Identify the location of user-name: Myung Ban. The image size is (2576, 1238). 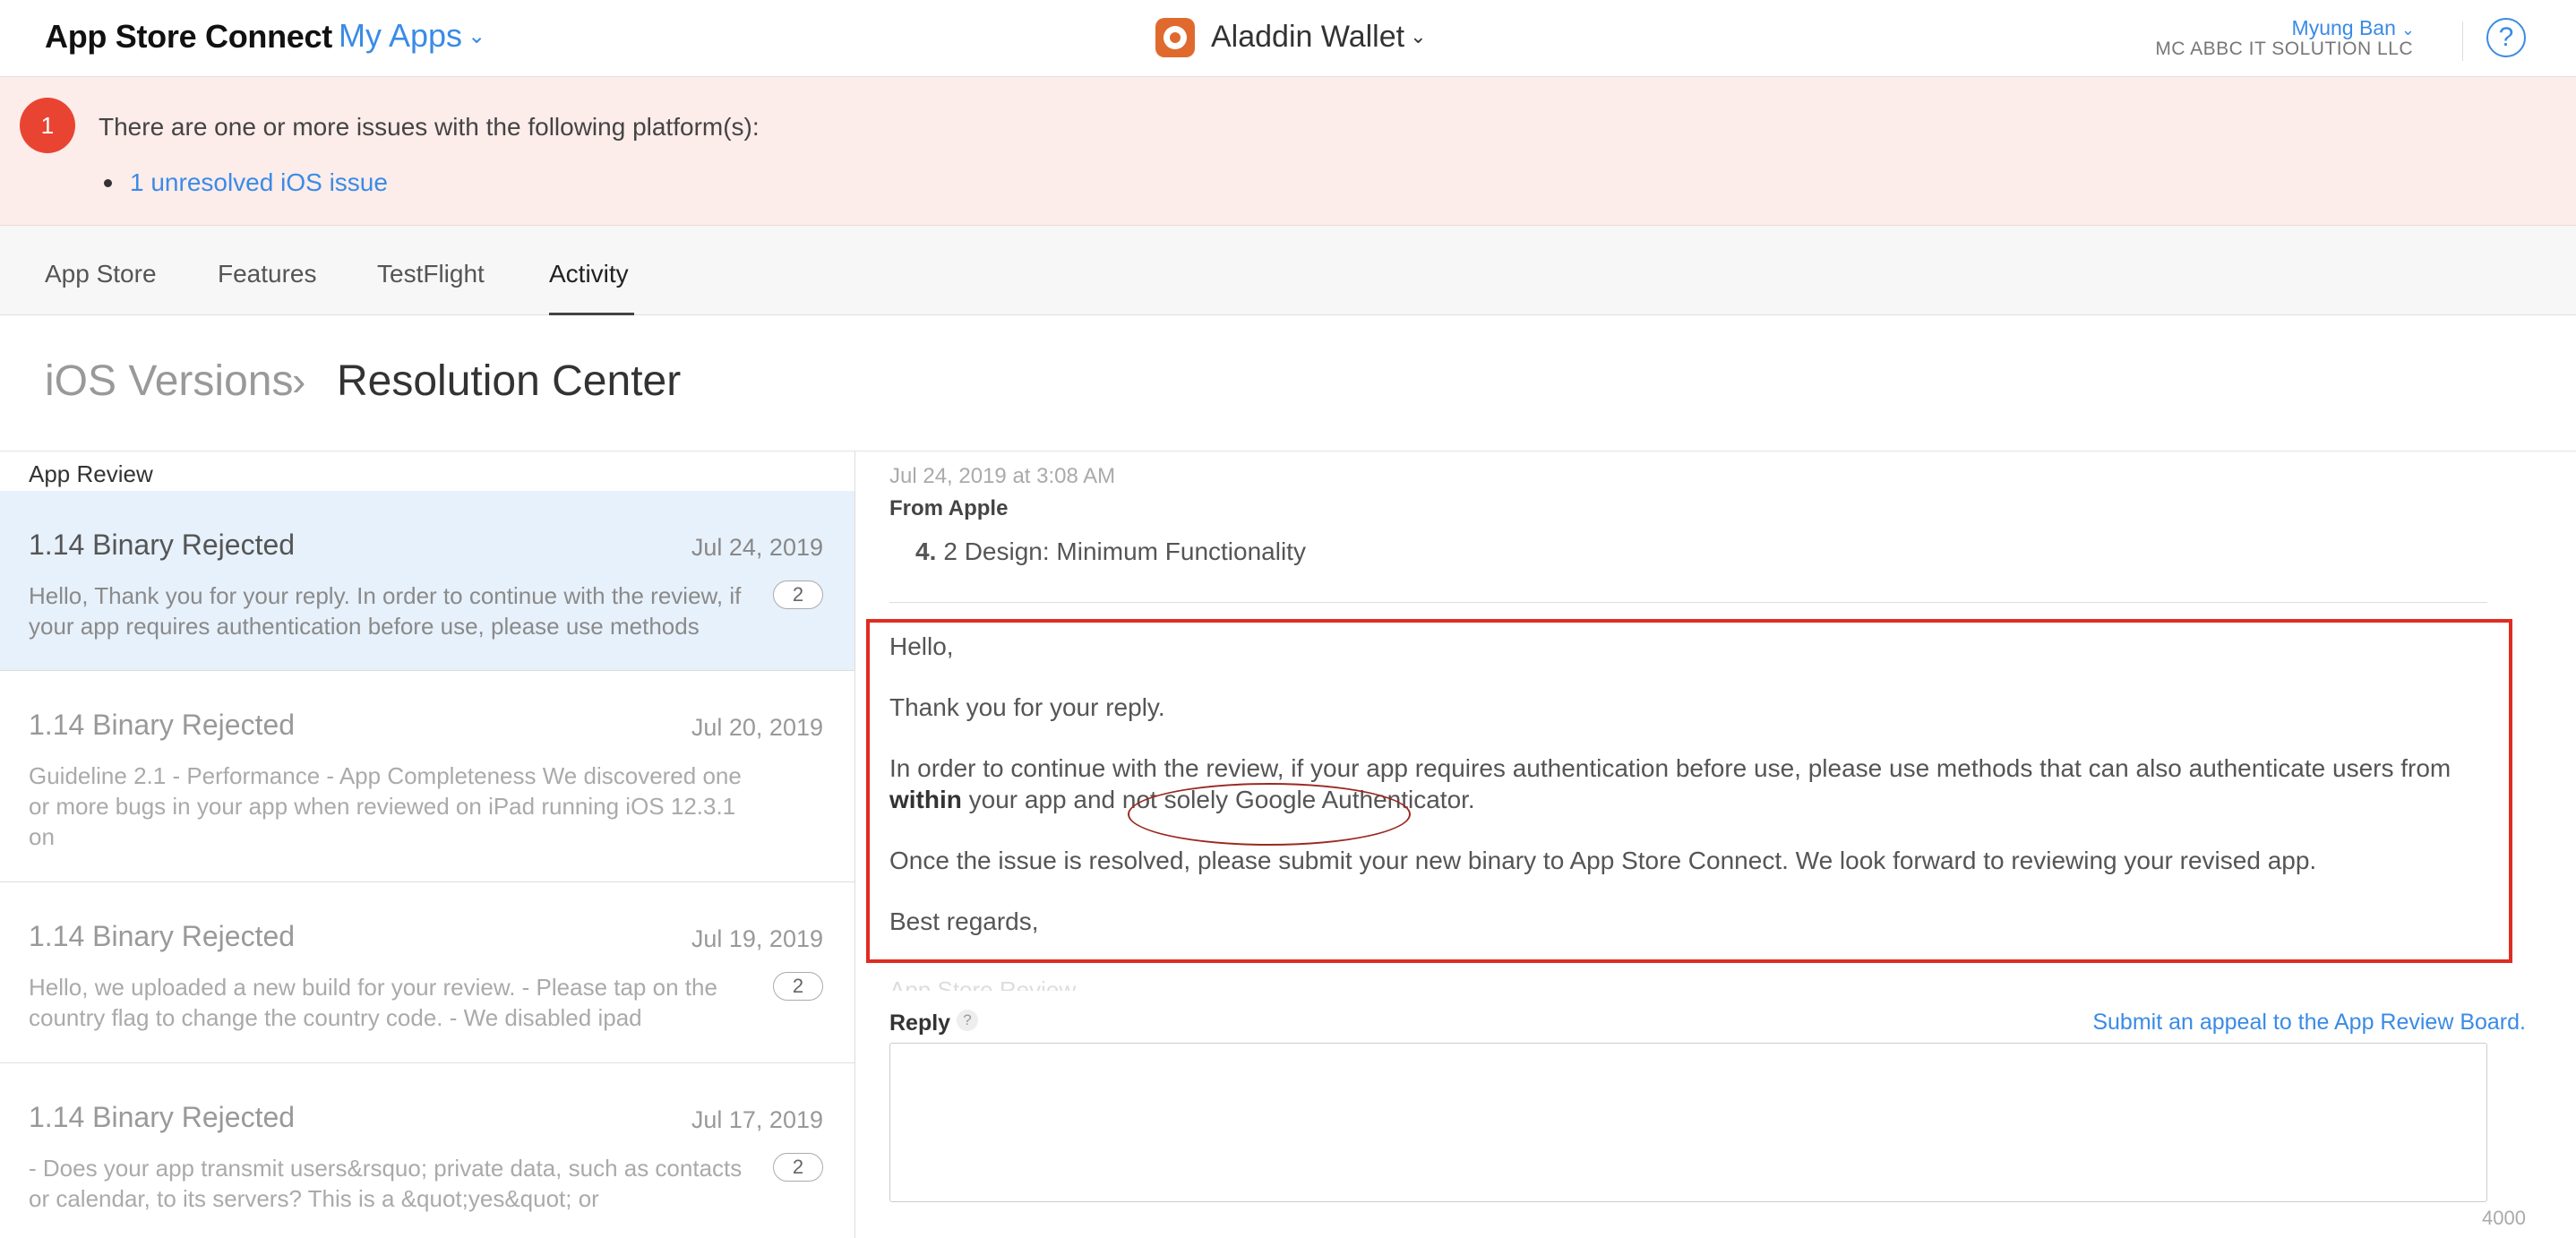
(2343, 27).